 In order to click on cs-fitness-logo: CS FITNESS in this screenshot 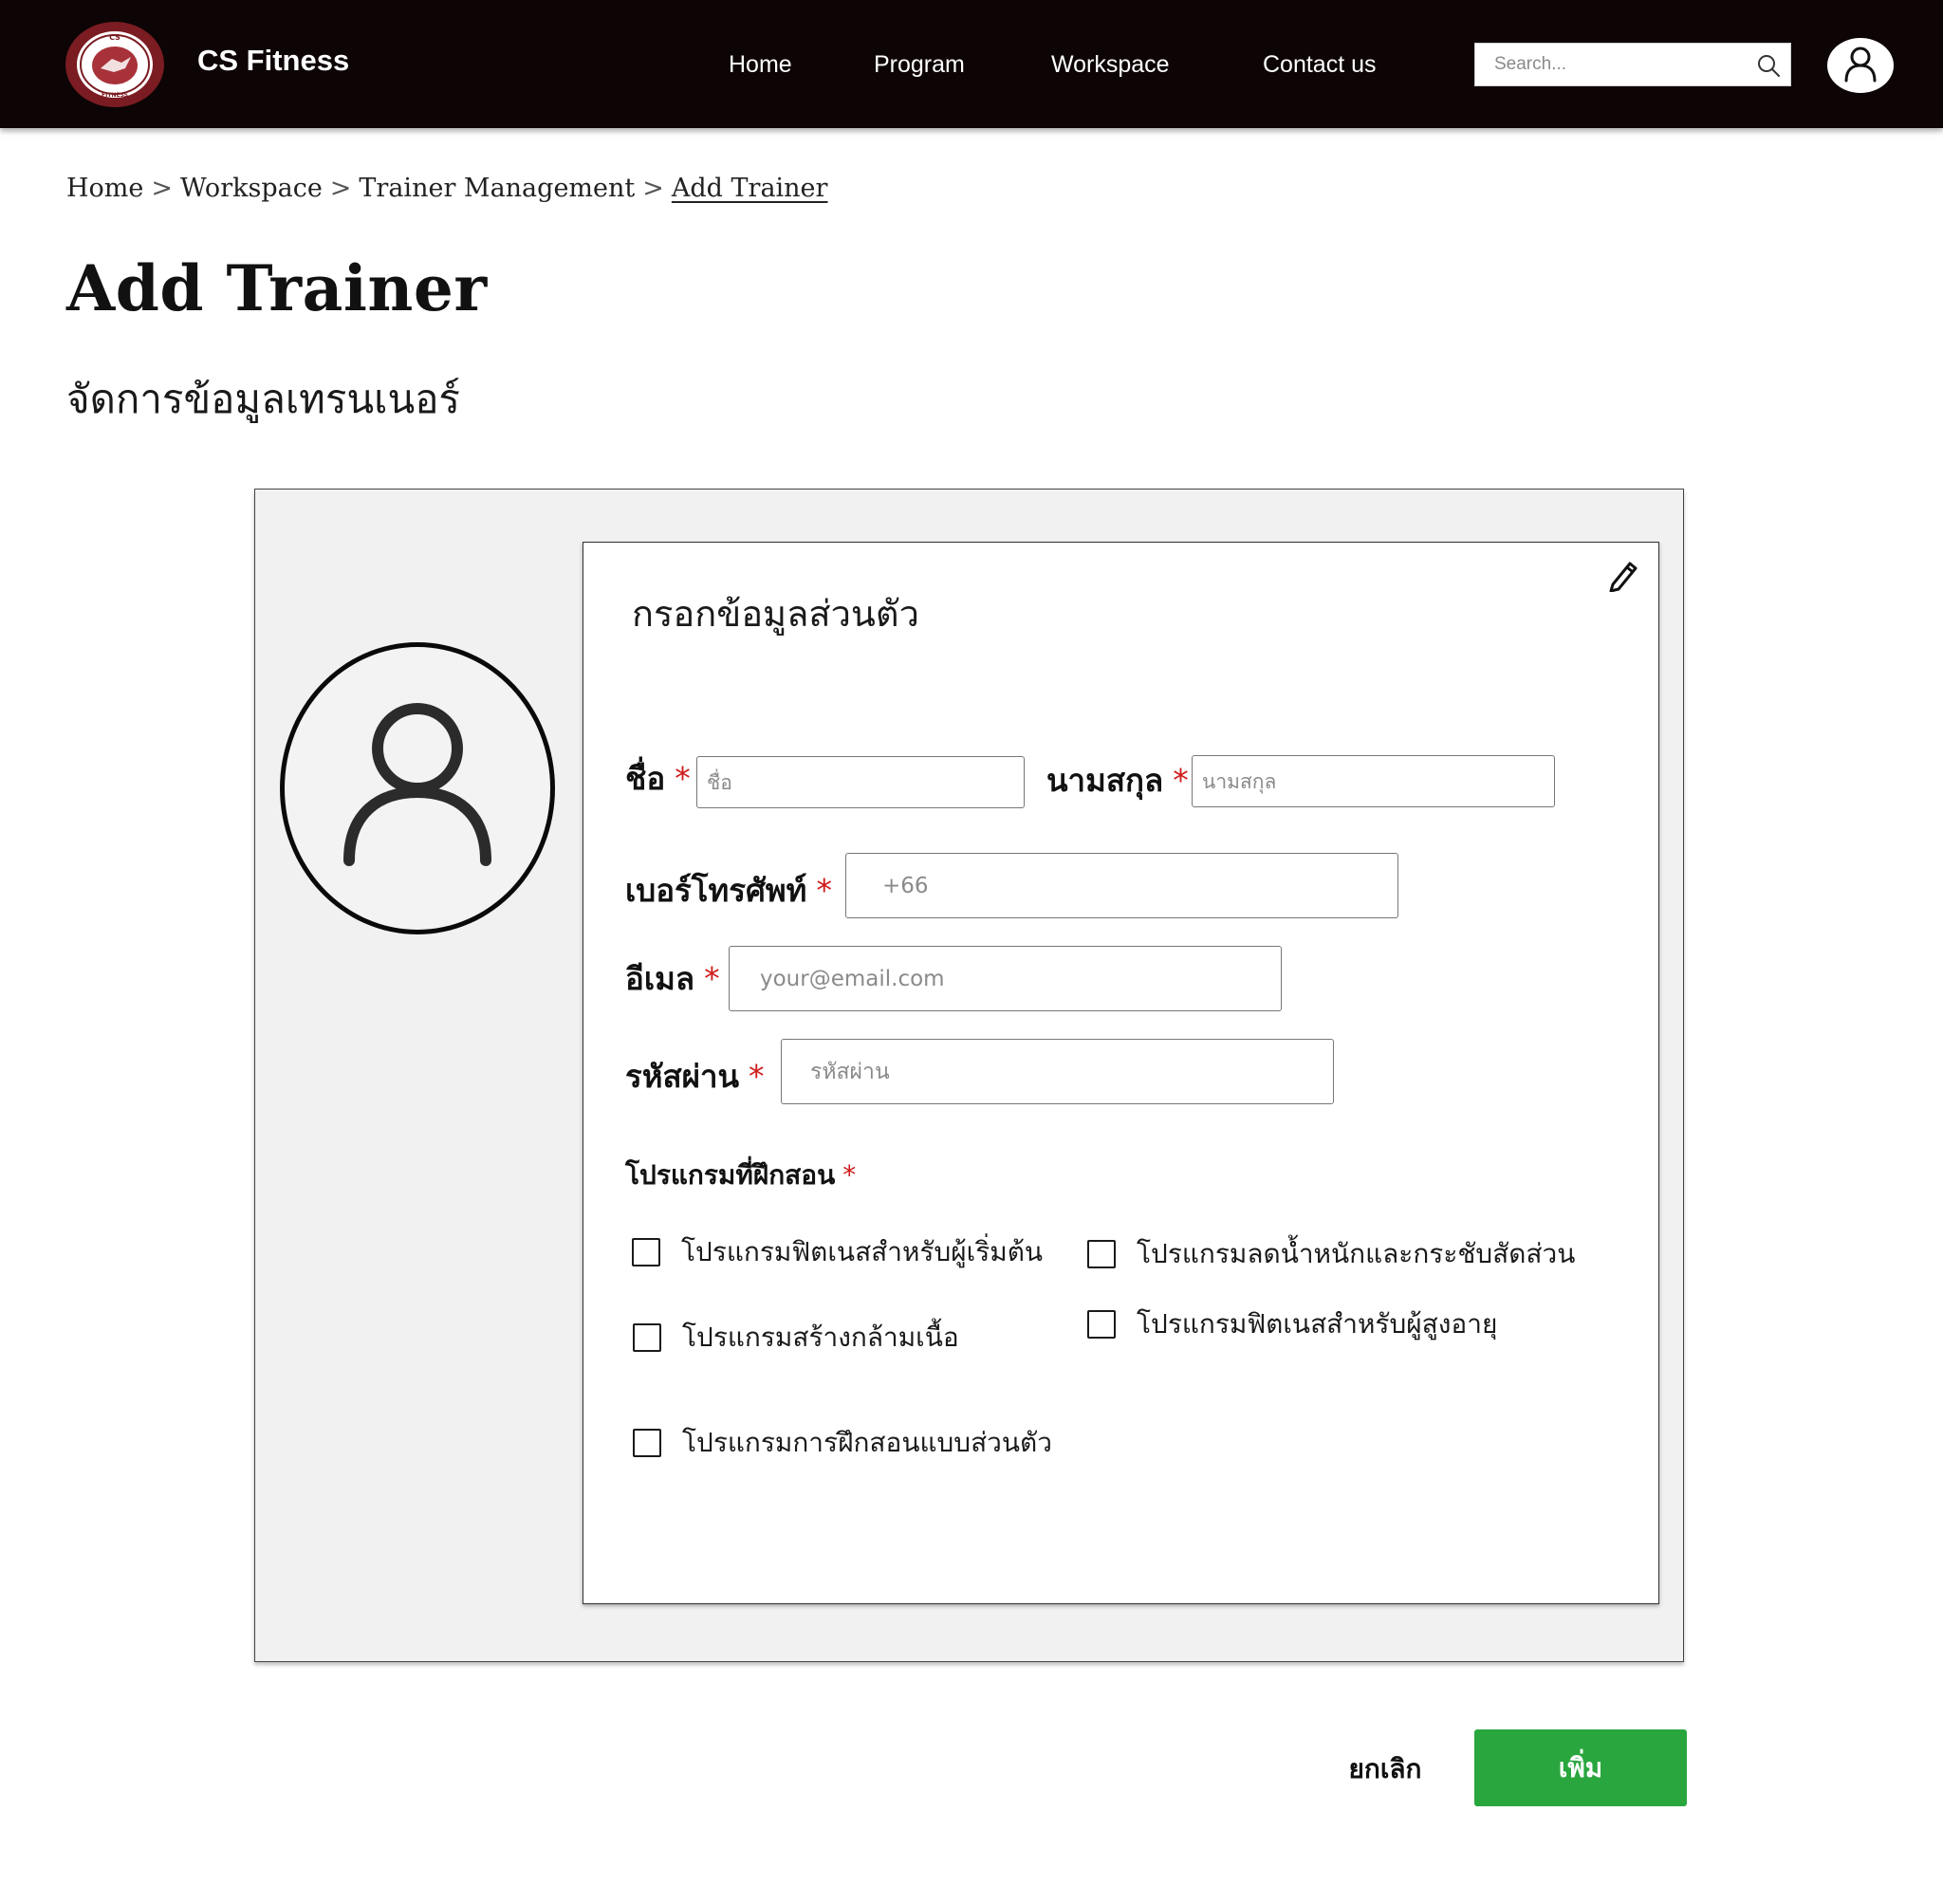, I will do `click(115, 64)`.